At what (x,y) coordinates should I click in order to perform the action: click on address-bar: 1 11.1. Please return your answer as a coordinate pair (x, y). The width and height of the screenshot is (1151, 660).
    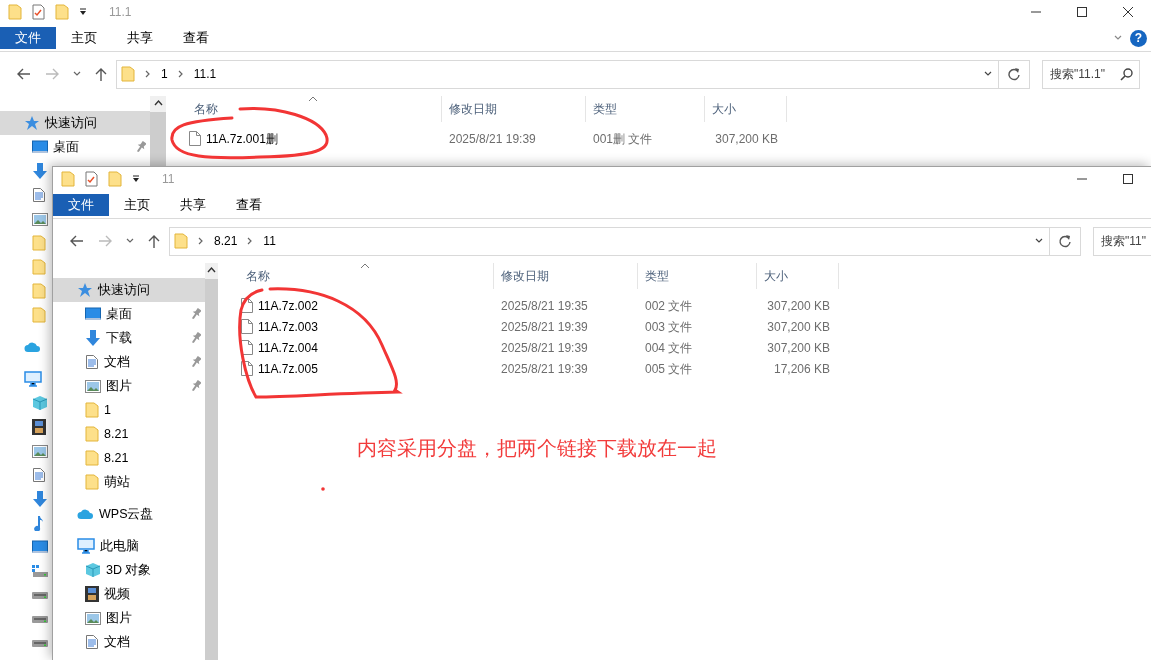
    Looking at the image, I should click on (557, 74).